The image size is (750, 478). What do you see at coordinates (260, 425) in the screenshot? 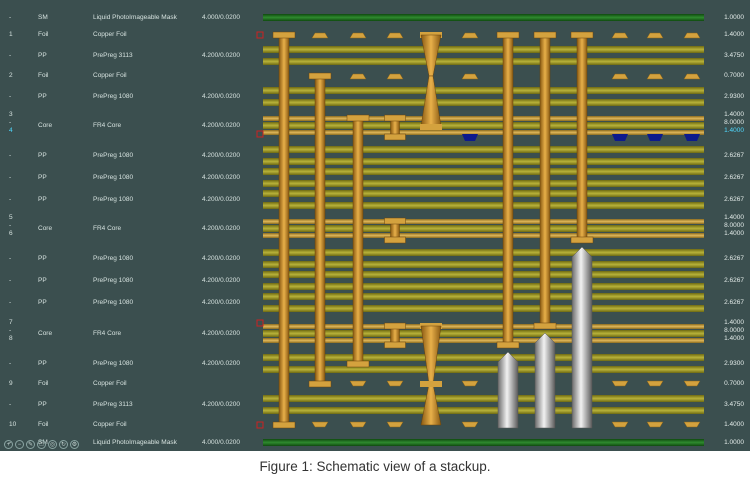
I see `drill-marker` at bounding box center [260, 425].